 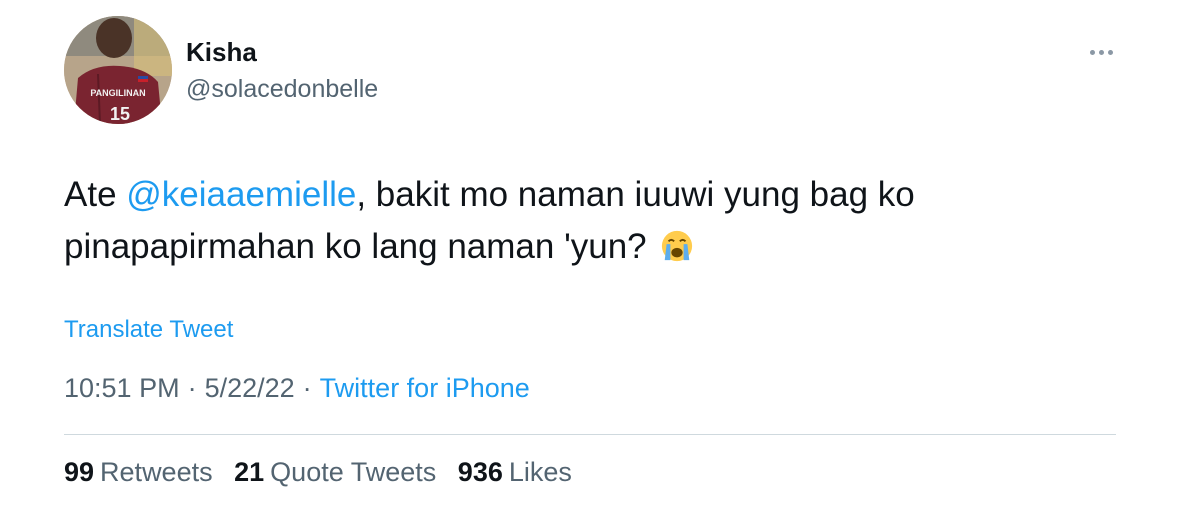 I want to click on jersey-number: 15, so click(x=120, y=114).